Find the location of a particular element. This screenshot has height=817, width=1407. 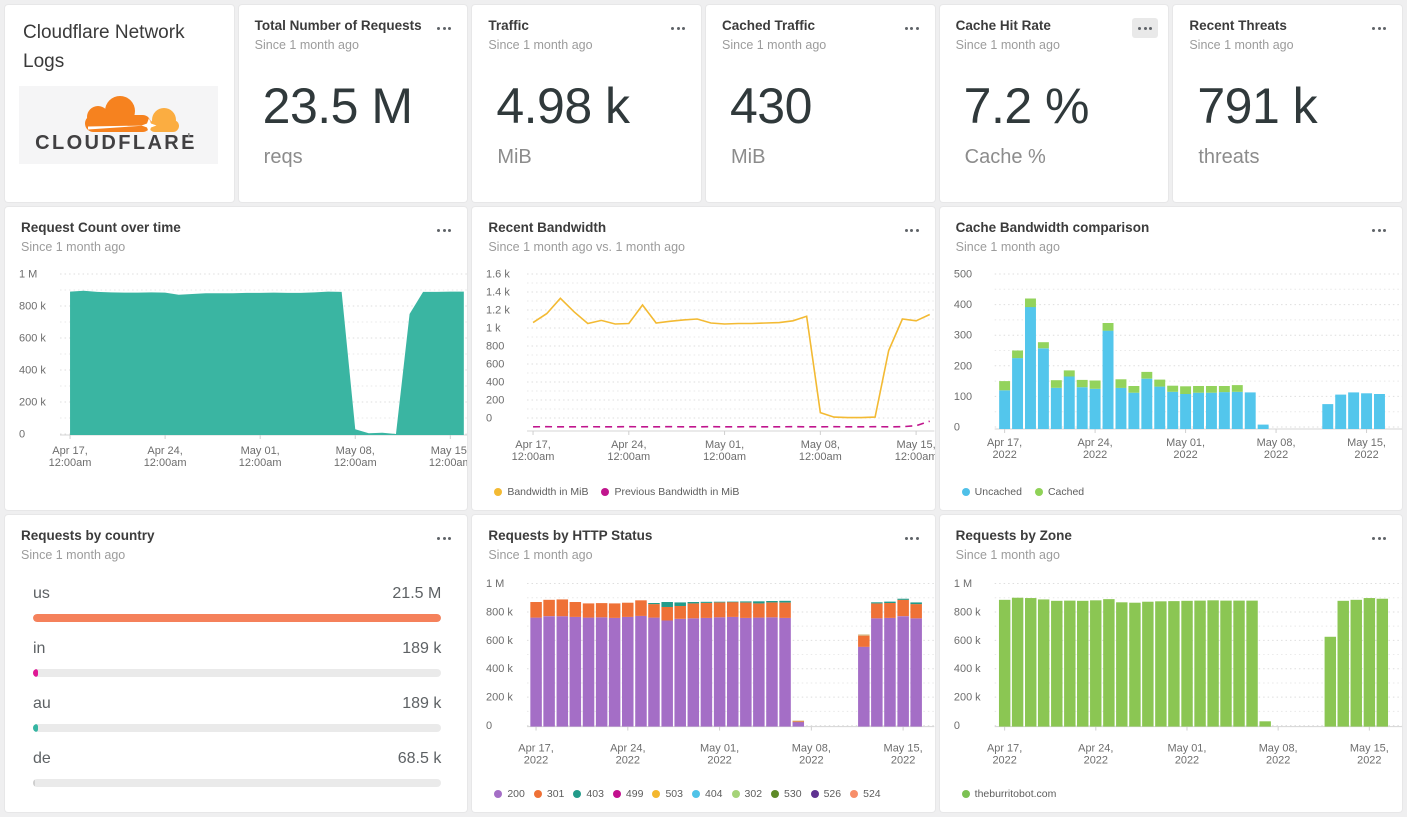

legend-item: 403 is located at coordinates (588, 794).